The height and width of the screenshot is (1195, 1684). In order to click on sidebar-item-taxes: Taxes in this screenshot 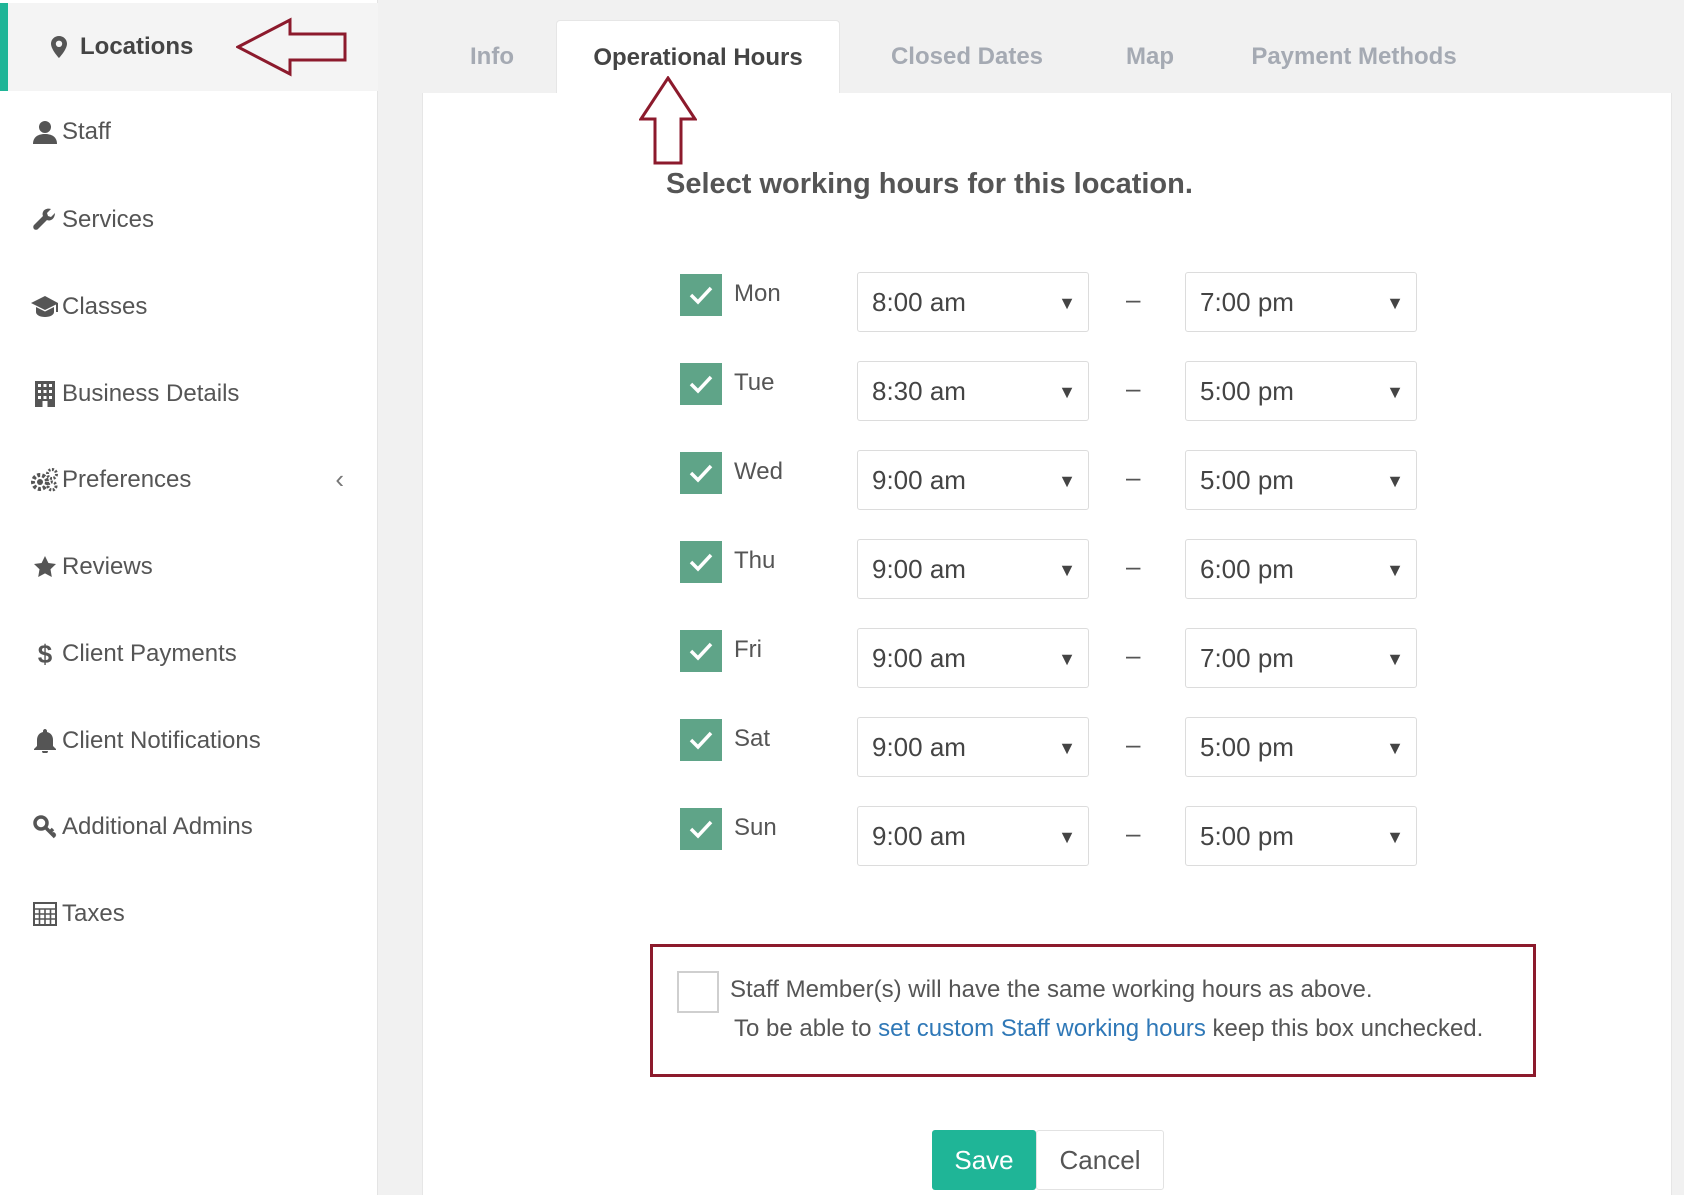, I will do `click(189, 914)`.